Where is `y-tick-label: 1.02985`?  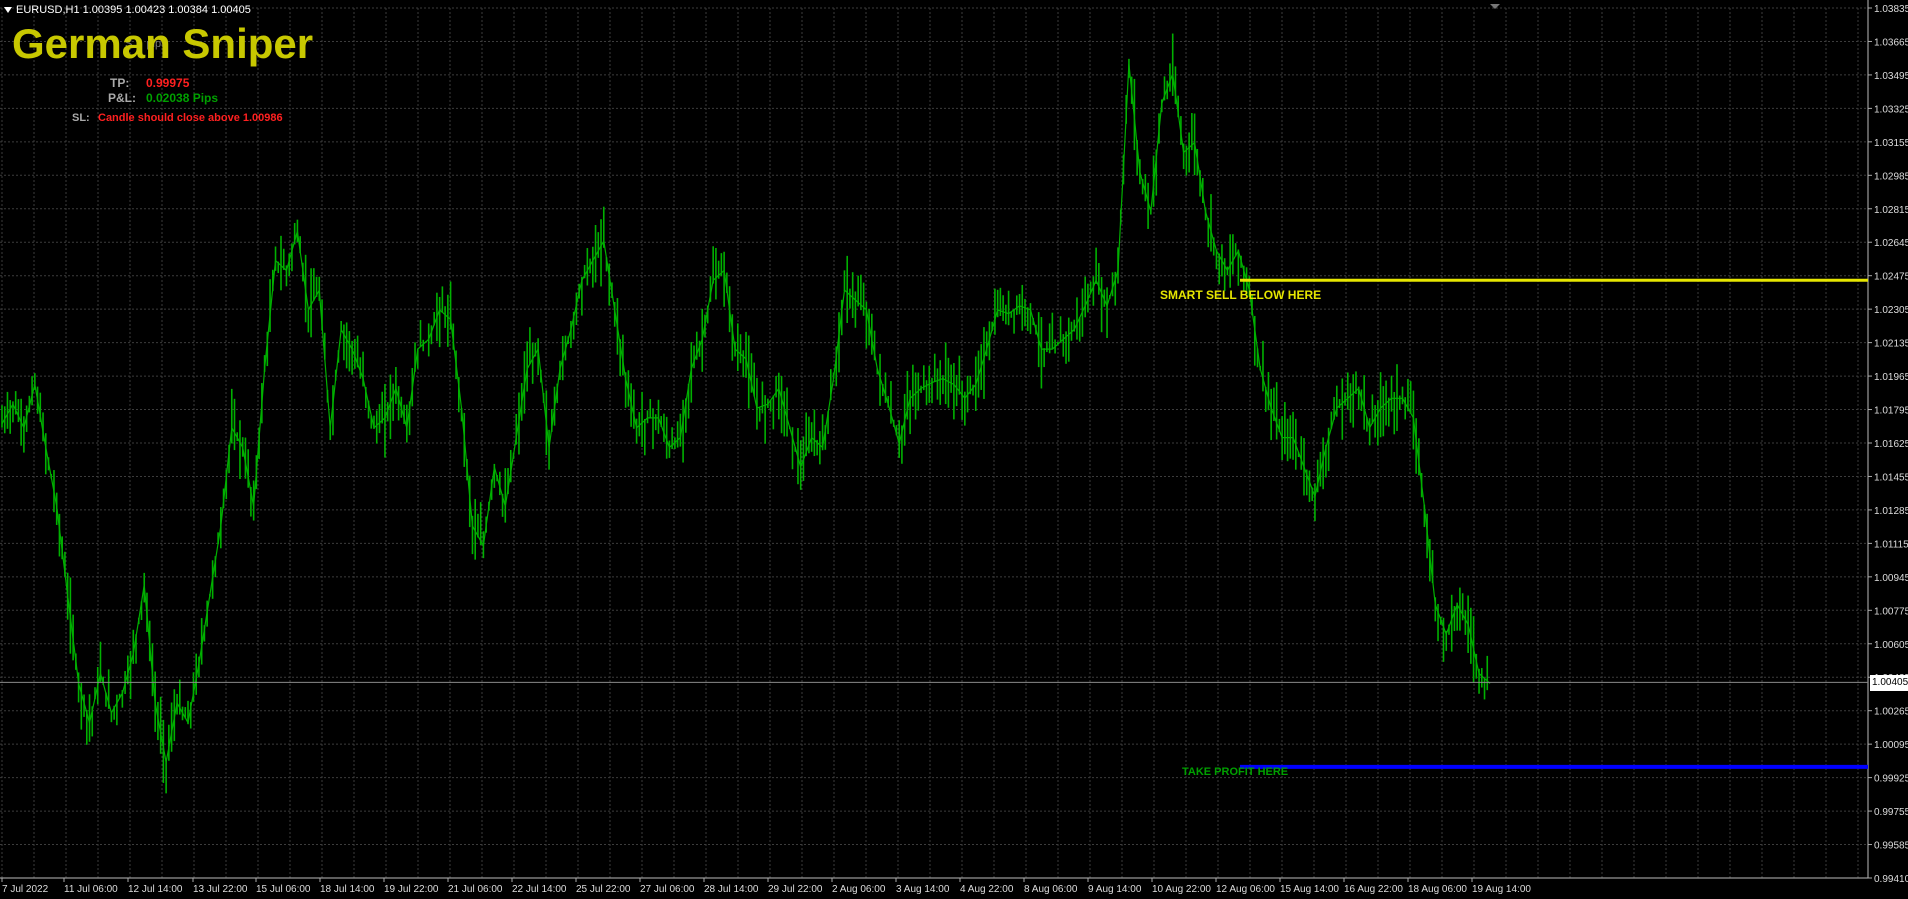 y-tick-label: 1.02985 is located at coordinates (1891, 176).